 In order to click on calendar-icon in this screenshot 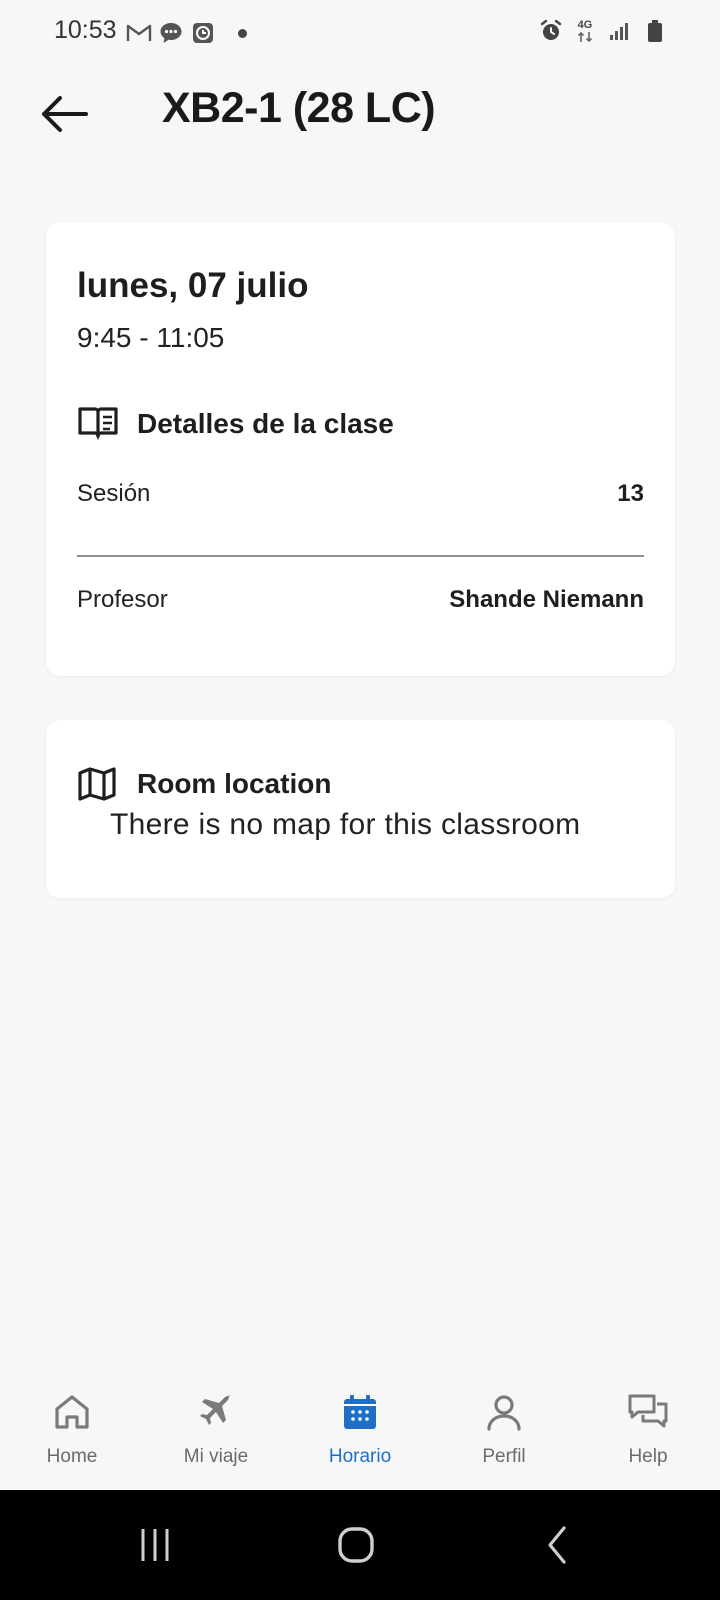, I will do `click(360, 1412)`.